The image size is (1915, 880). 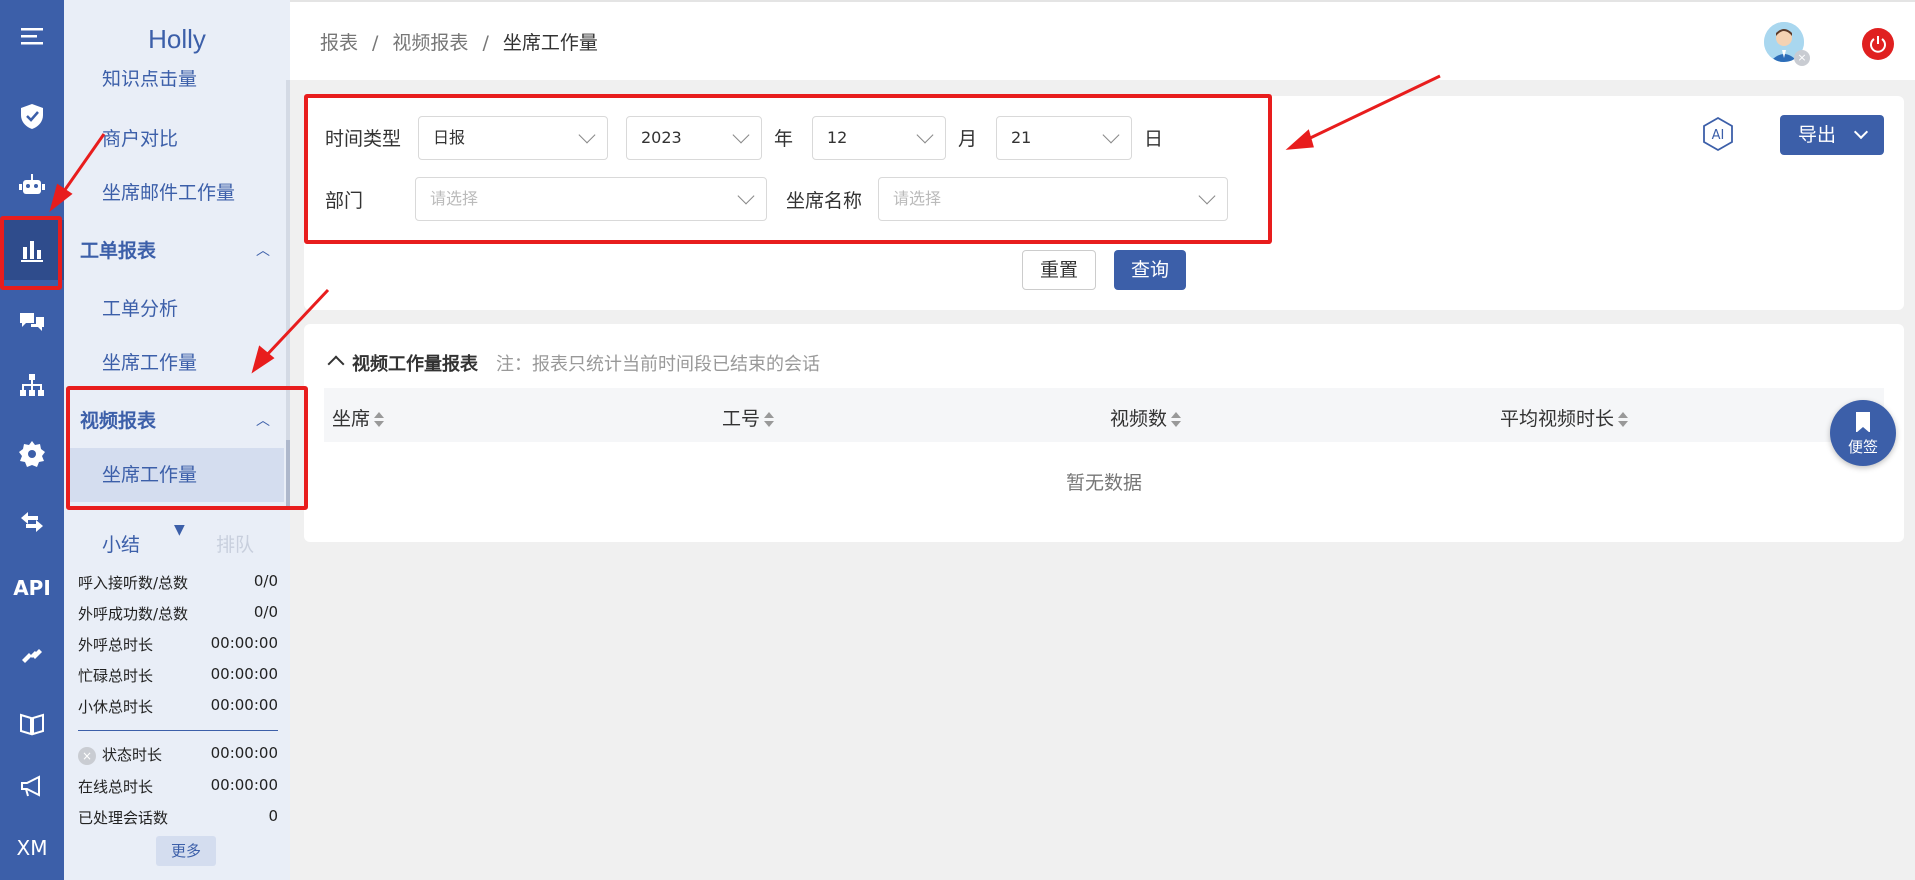 I want to click on empty-state: 暂无数据, so click(x=1103, y=483).